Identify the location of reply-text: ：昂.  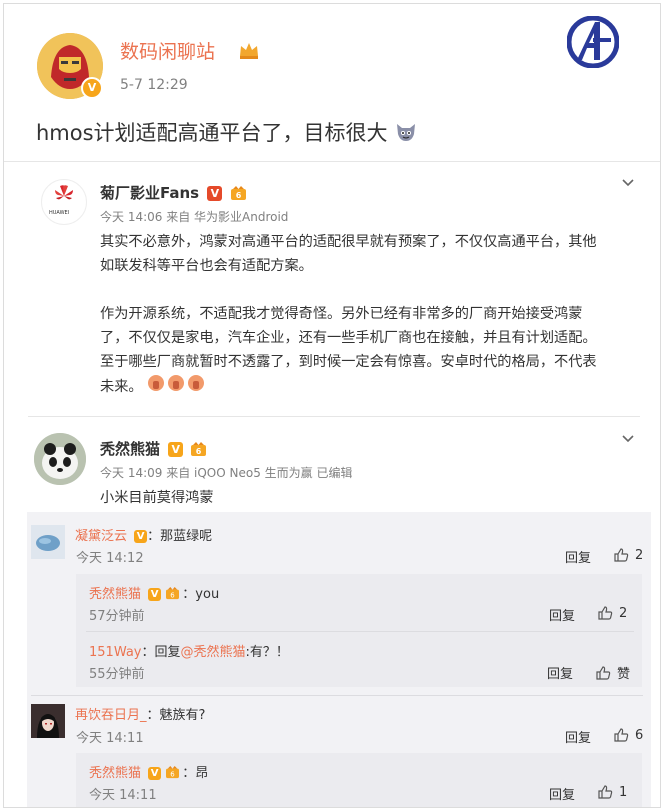
(195, 773).